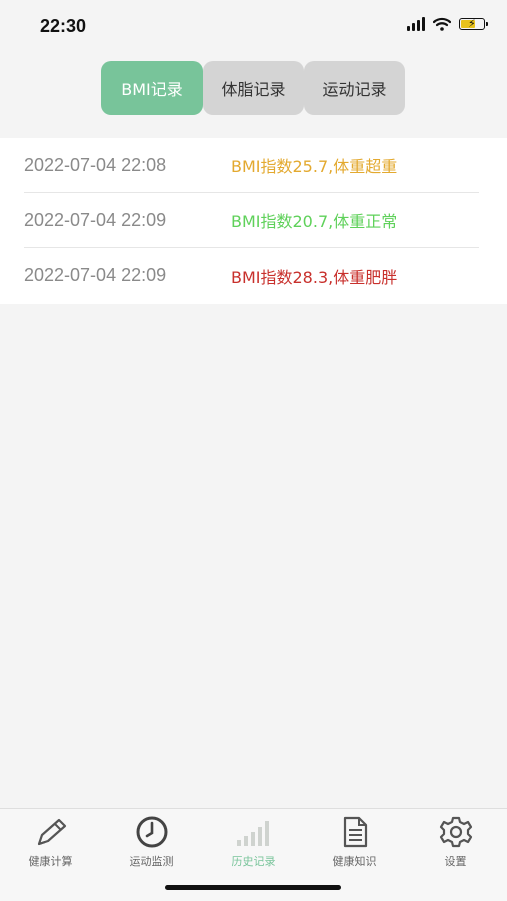 Image resolution: width=507 pixels, height=901 pixels. What do you see at coordinates (473, 23) in the screenshot?
I see `battery-icon: ⚡` at bounding box center [473, 23].